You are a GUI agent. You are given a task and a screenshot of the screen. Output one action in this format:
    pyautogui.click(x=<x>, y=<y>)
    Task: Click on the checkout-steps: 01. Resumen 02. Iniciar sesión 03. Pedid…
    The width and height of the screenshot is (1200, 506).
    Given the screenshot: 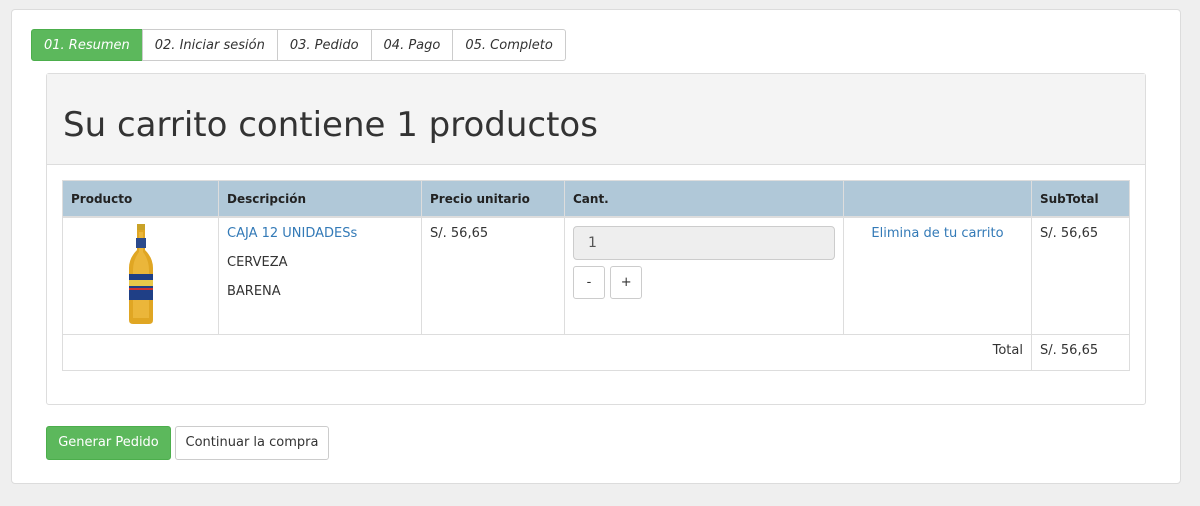 What is the action you would take?
    pyautogui.click(x=298, y=45)
    